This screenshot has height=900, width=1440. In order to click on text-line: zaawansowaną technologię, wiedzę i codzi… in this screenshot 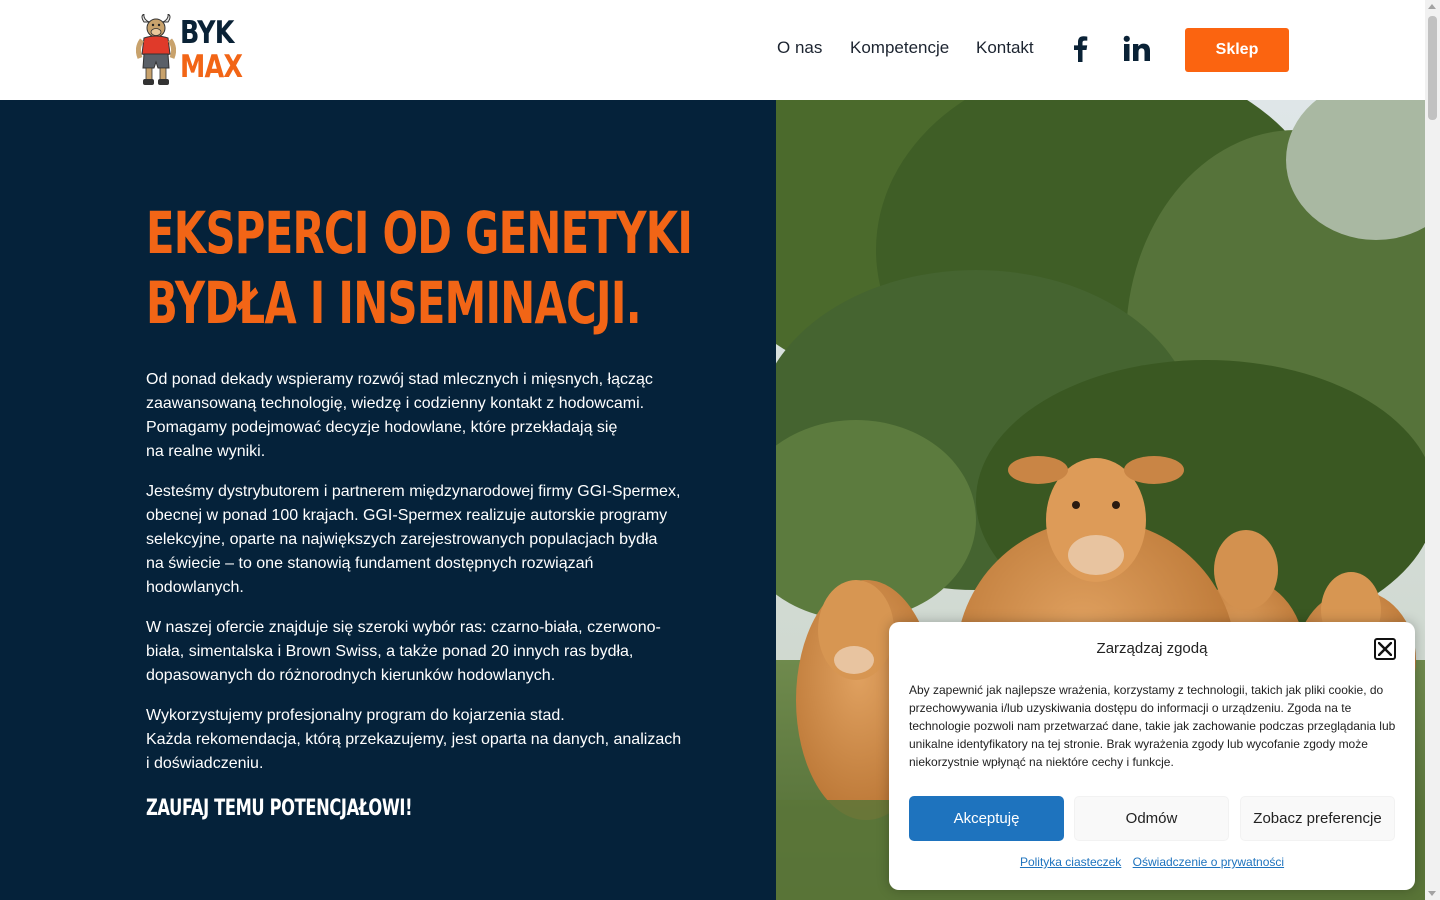, I will do `click(395, 403)`.